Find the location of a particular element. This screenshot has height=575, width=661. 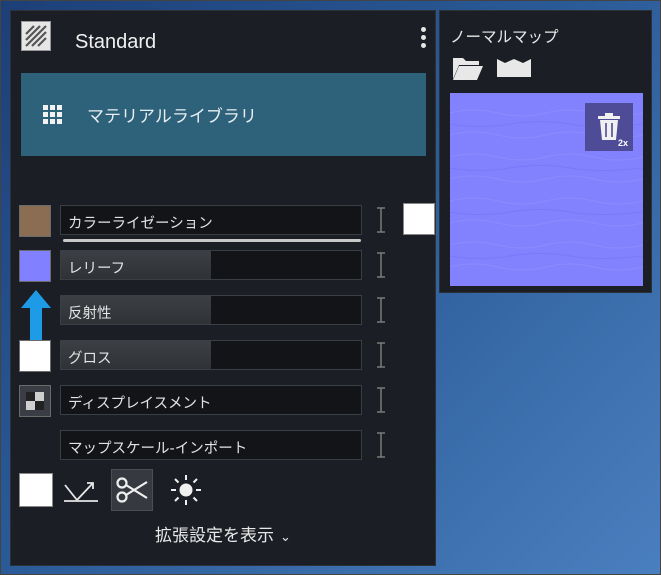

material-thumbnail is located at coordinates (36, 36).